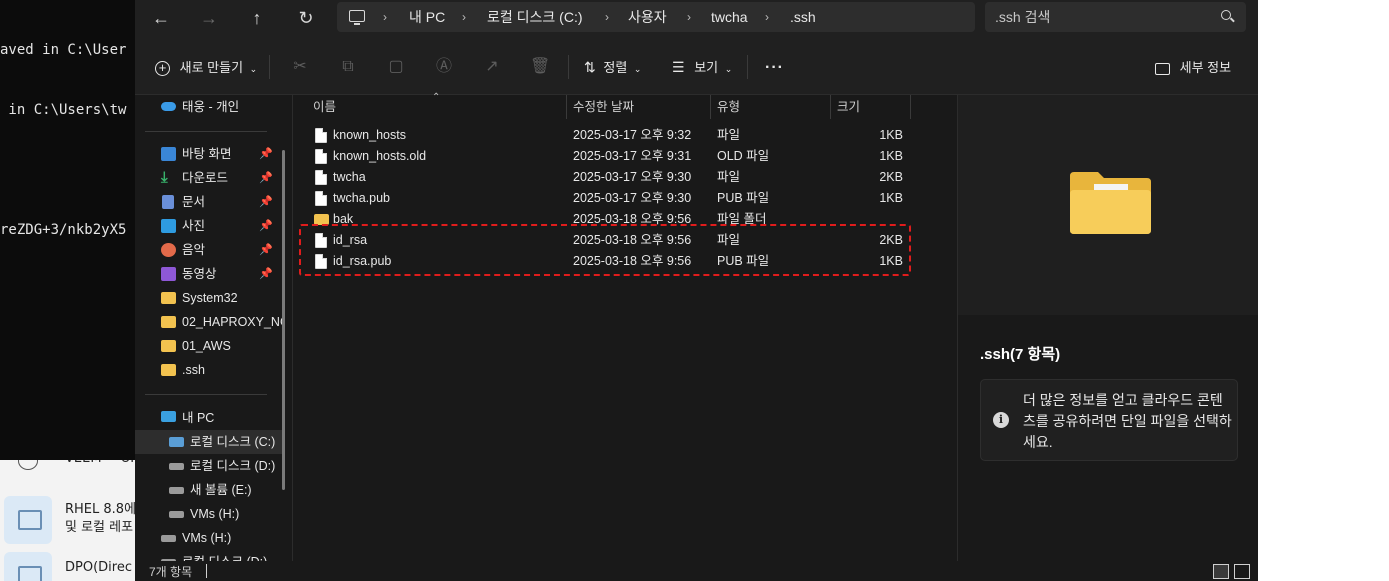 This screenshot has width=1389, height=581. I want to click on sidebar-item-downloads: ⤓ 다운로드 📌, so click(210, 178).